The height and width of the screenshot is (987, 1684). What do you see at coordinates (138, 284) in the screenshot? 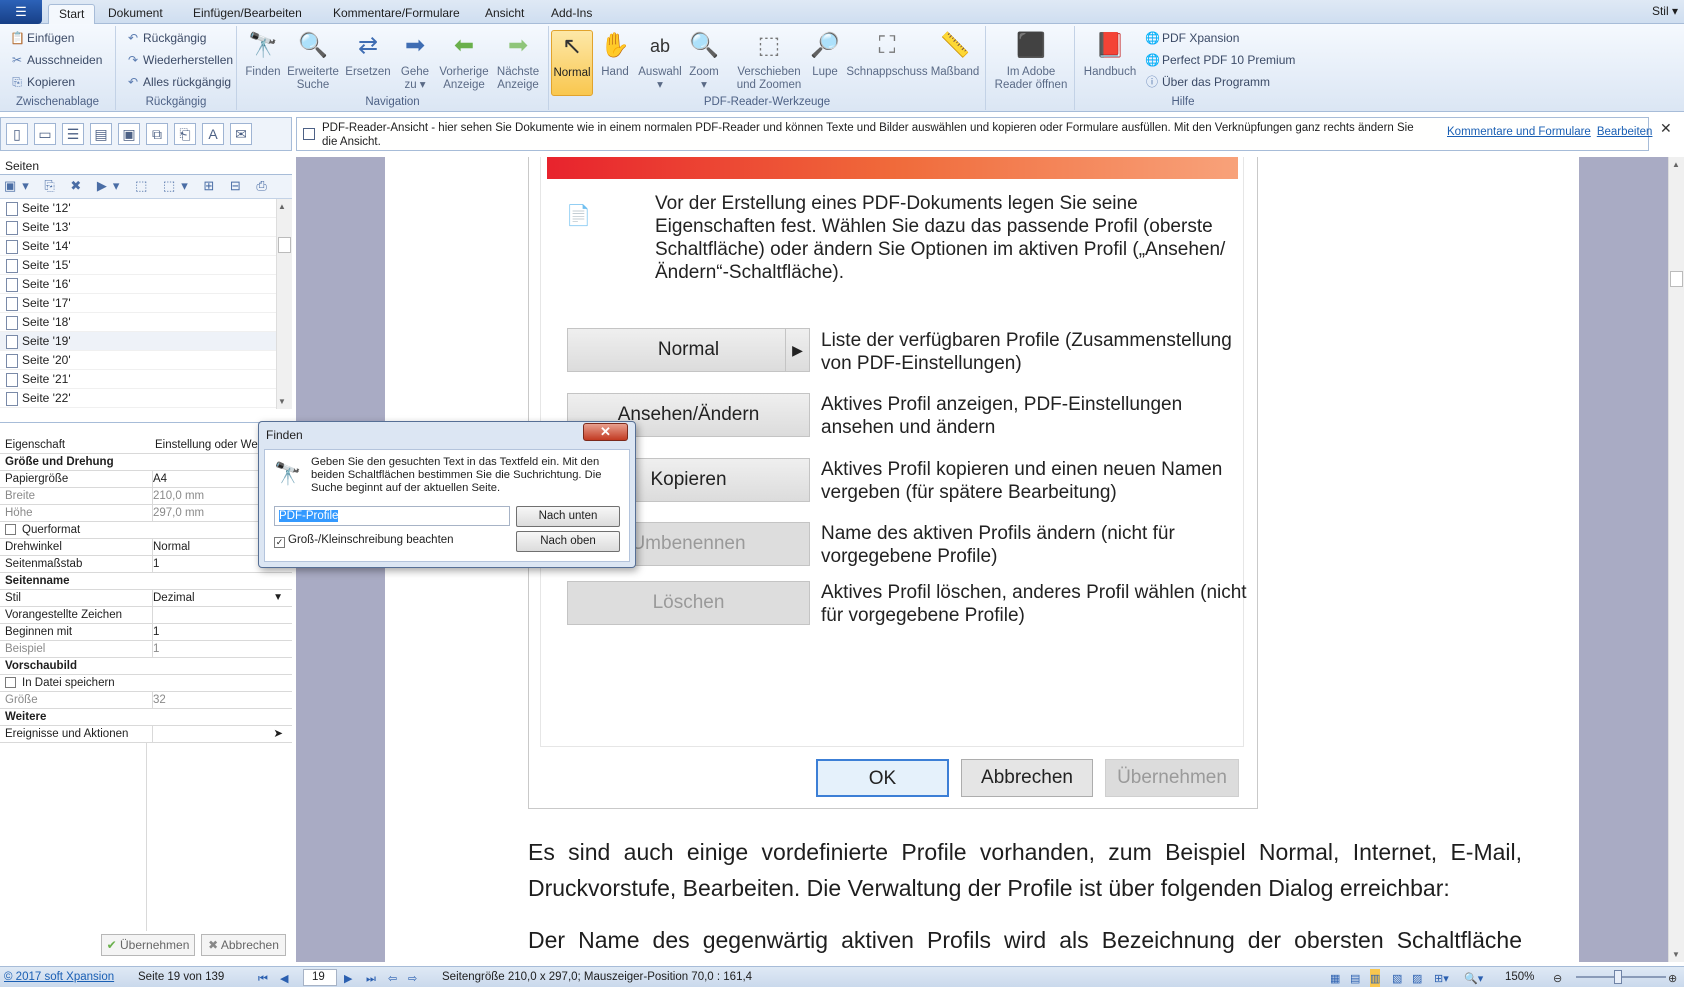
I see `page-list-item: Seite '16'` at bounding box center [138, 284].